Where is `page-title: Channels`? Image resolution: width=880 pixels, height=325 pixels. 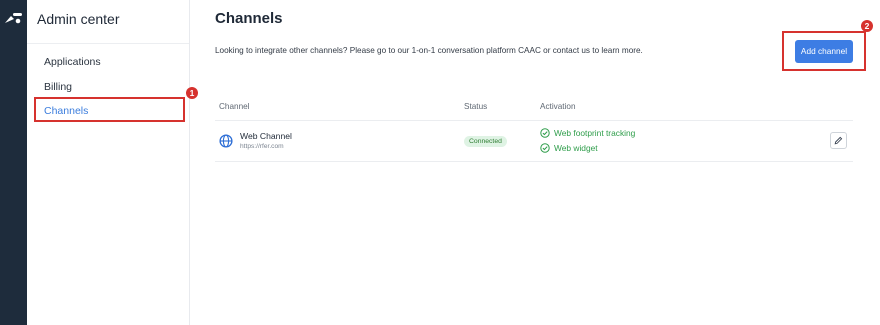
page-title: Channels is located at coordinates (249, 18).